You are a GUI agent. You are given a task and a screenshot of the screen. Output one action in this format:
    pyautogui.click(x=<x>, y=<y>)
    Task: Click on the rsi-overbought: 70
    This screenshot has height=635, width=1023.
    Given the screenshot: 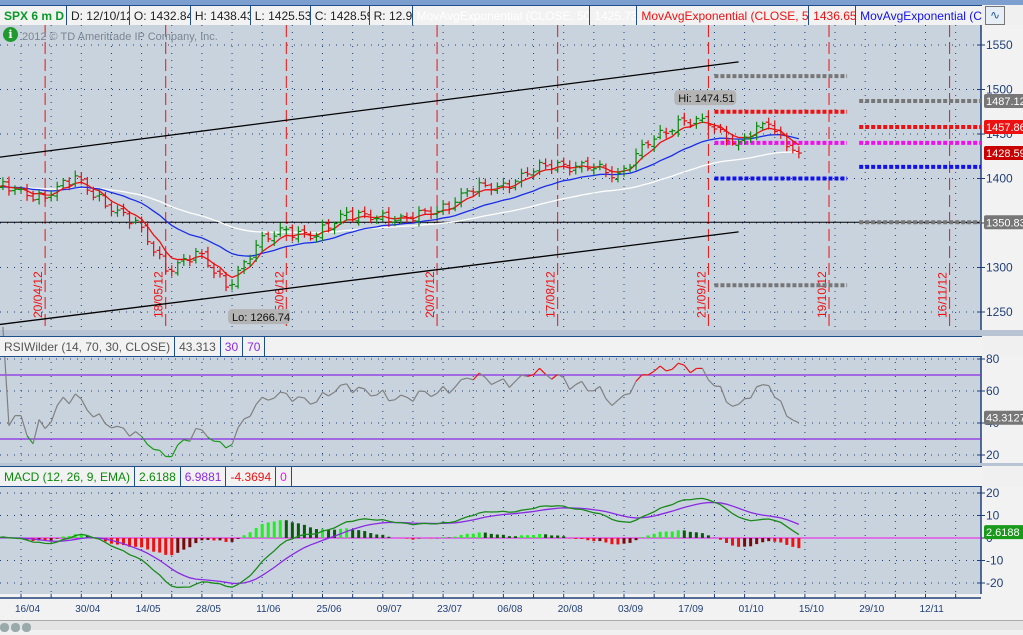 What is the action you would take?
    pyautogui.click(x=254, y=346)
    